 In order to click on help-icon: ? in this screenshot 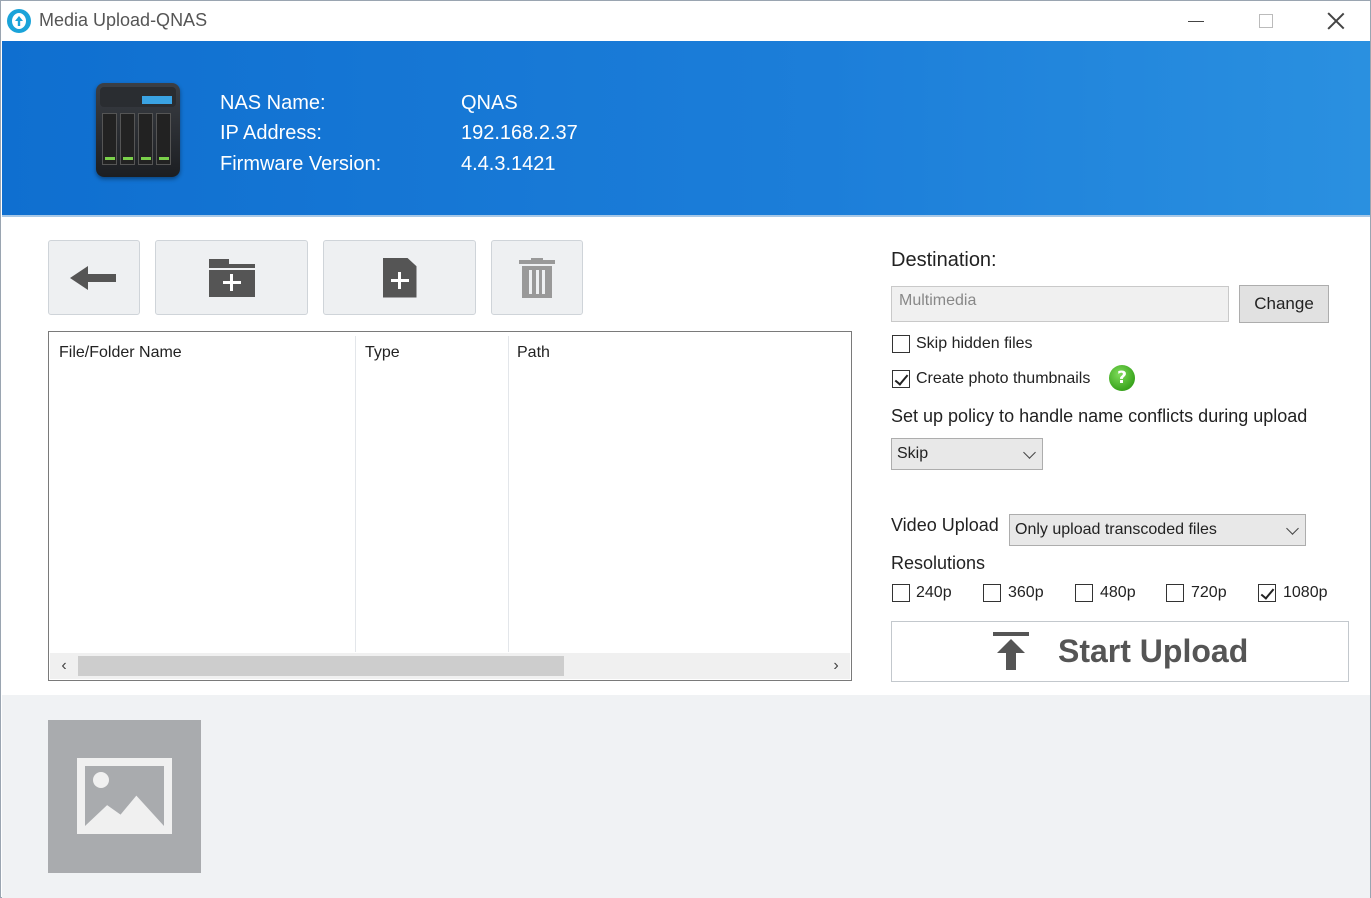, I will do `click(1122, 378)`.